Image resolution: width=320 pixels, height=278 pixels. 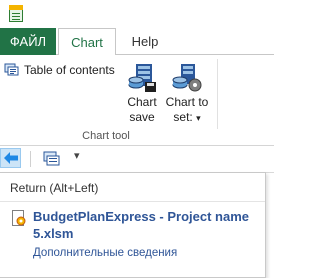 I want to click on chart-to-set-button: Chart to set: ▾, so click(x=187, y=93).